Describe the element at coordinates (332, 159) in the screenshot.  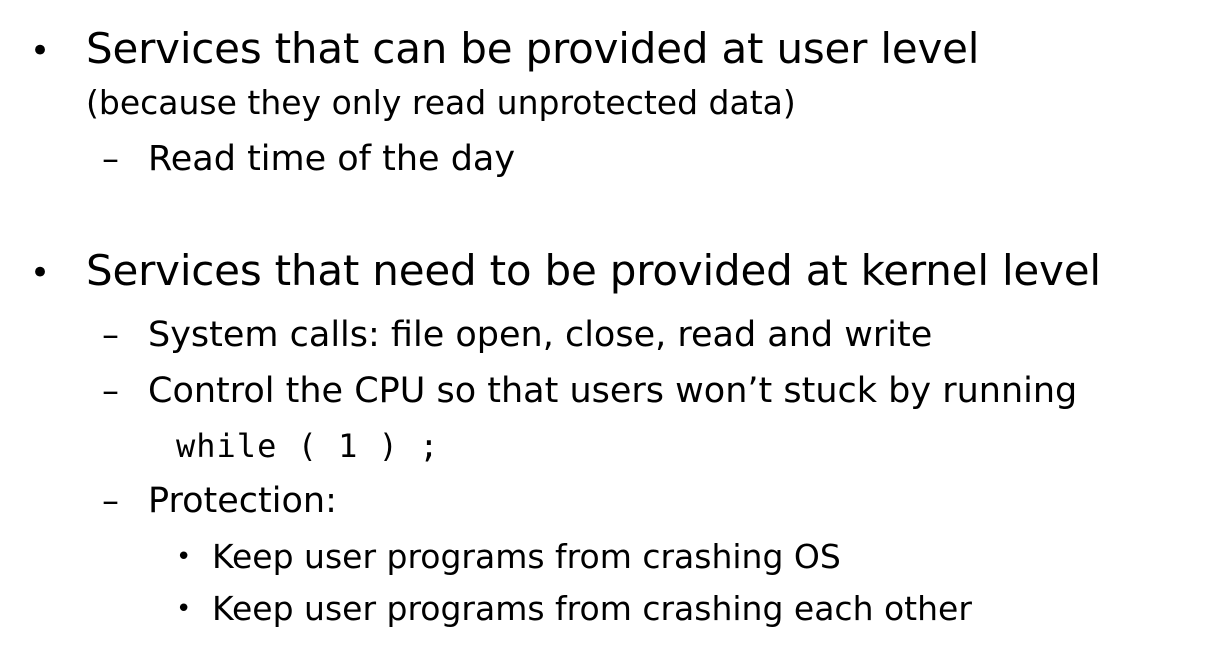
I see `section1-item-read-time: Read time of the day` at that location.